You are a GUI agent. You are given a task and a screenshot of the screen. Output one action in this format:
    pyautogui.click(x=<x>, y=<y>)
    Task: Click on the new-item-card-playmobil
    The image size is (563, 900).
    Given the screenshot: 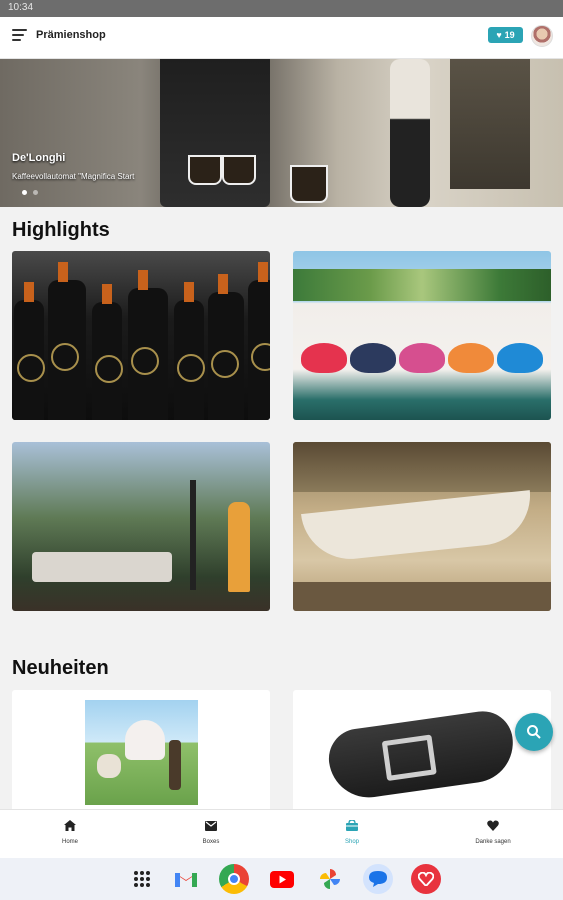 What is the action you would take?
    pyautogui.click(x=141, y=750)
    